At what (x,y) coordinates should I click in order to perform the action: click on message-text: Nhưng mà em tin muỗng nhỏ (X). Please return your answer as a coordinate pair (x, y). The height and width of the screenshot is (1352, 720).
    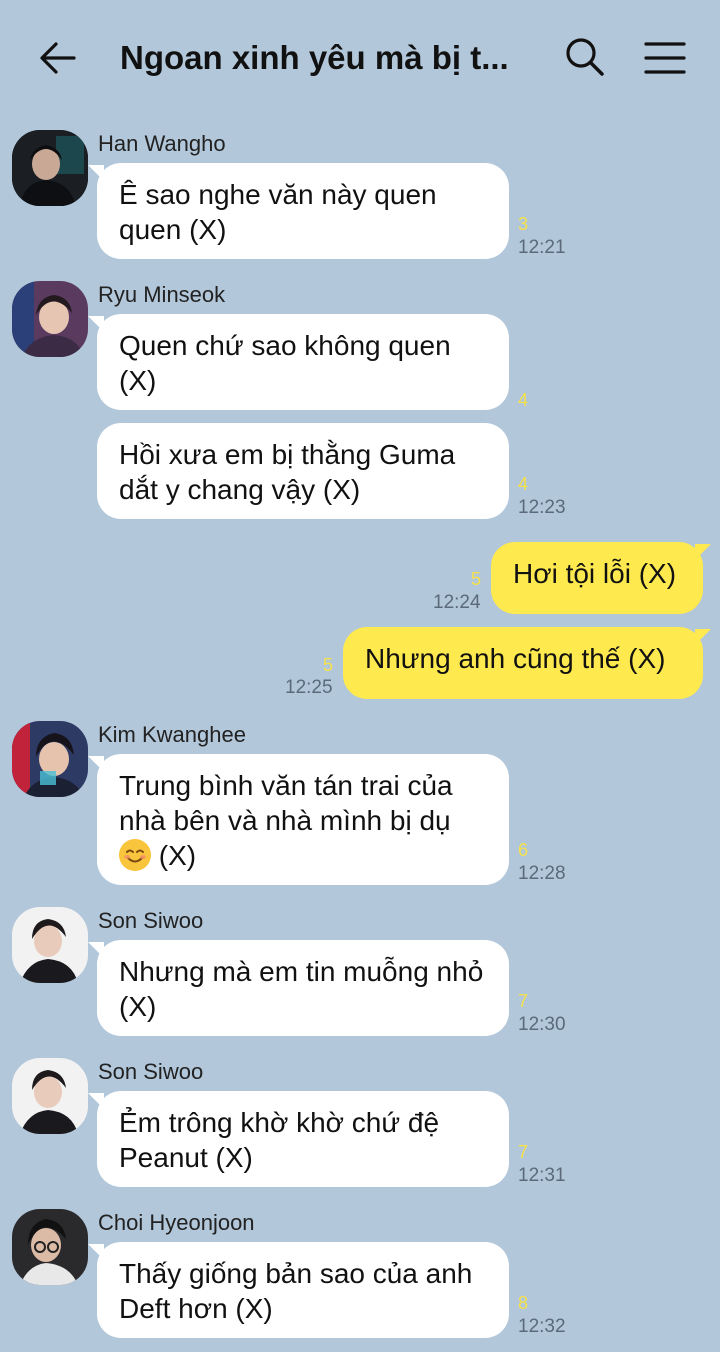
    Looking at the image, I should click on (301, 989).